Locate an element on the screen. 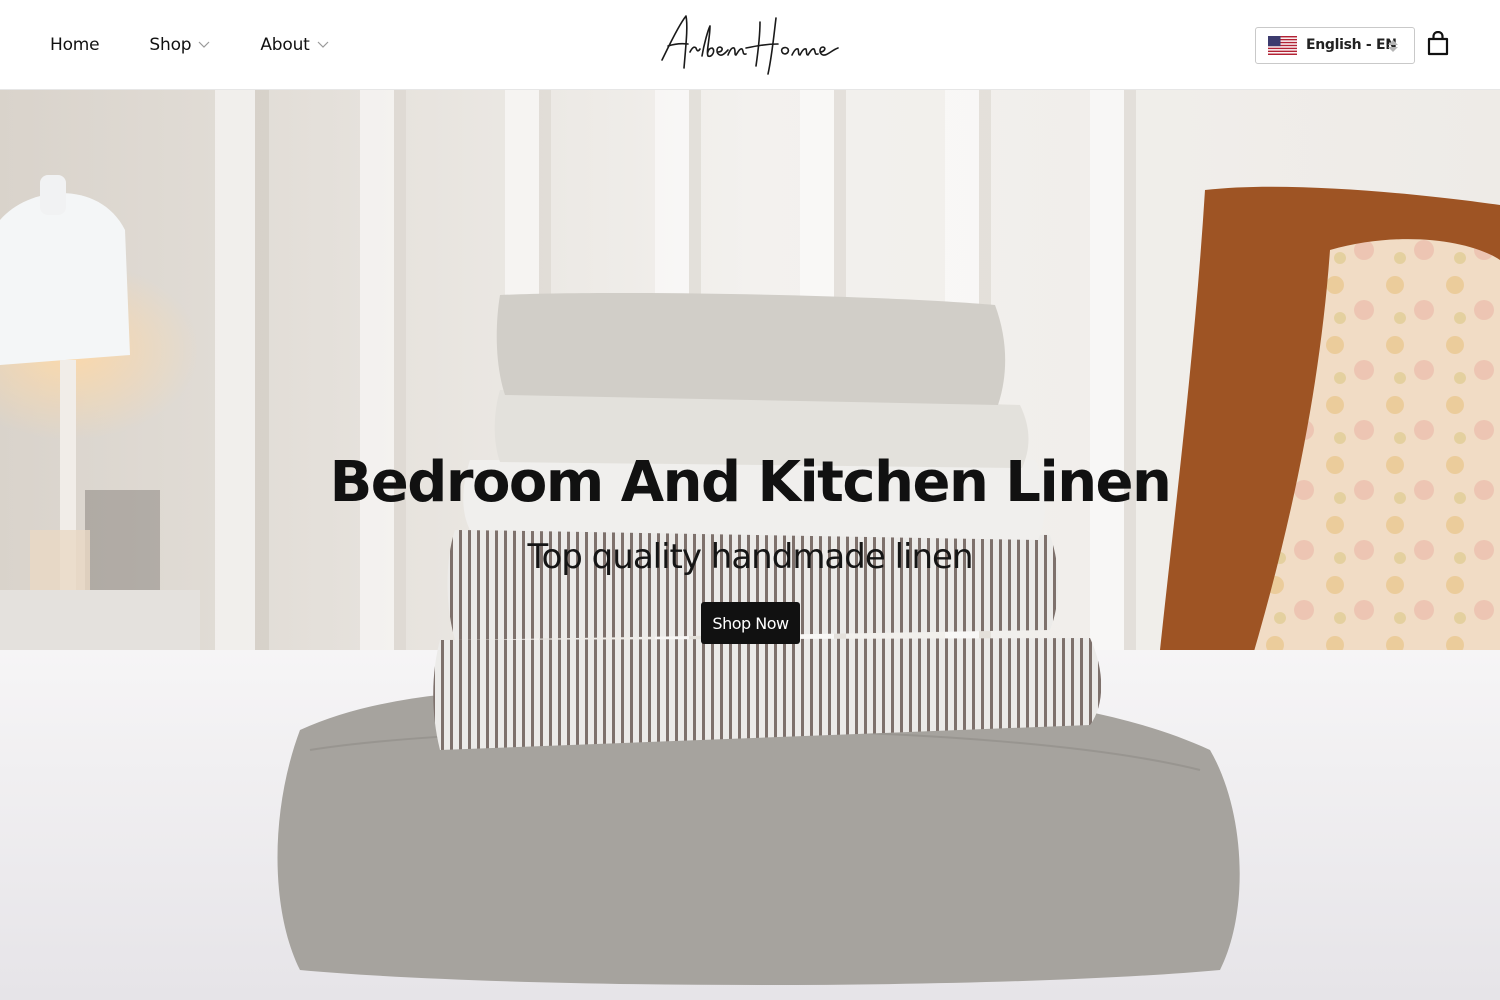  site-logo is located at coordinates (750, 42).